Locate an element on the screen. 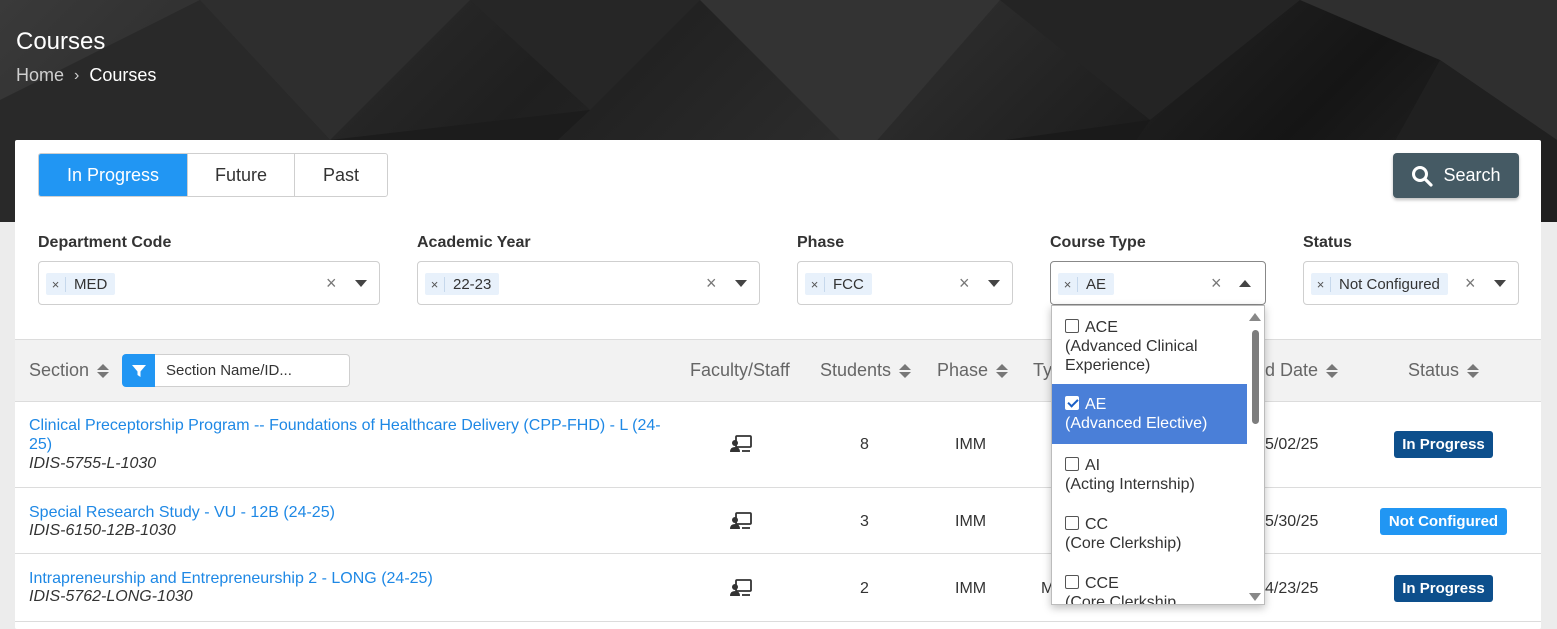 Image resolution: width=1557 pixels, height=629 pixels. course-type-option-ai: AI (Acting Internship) is located at coordinates (1149, 484).